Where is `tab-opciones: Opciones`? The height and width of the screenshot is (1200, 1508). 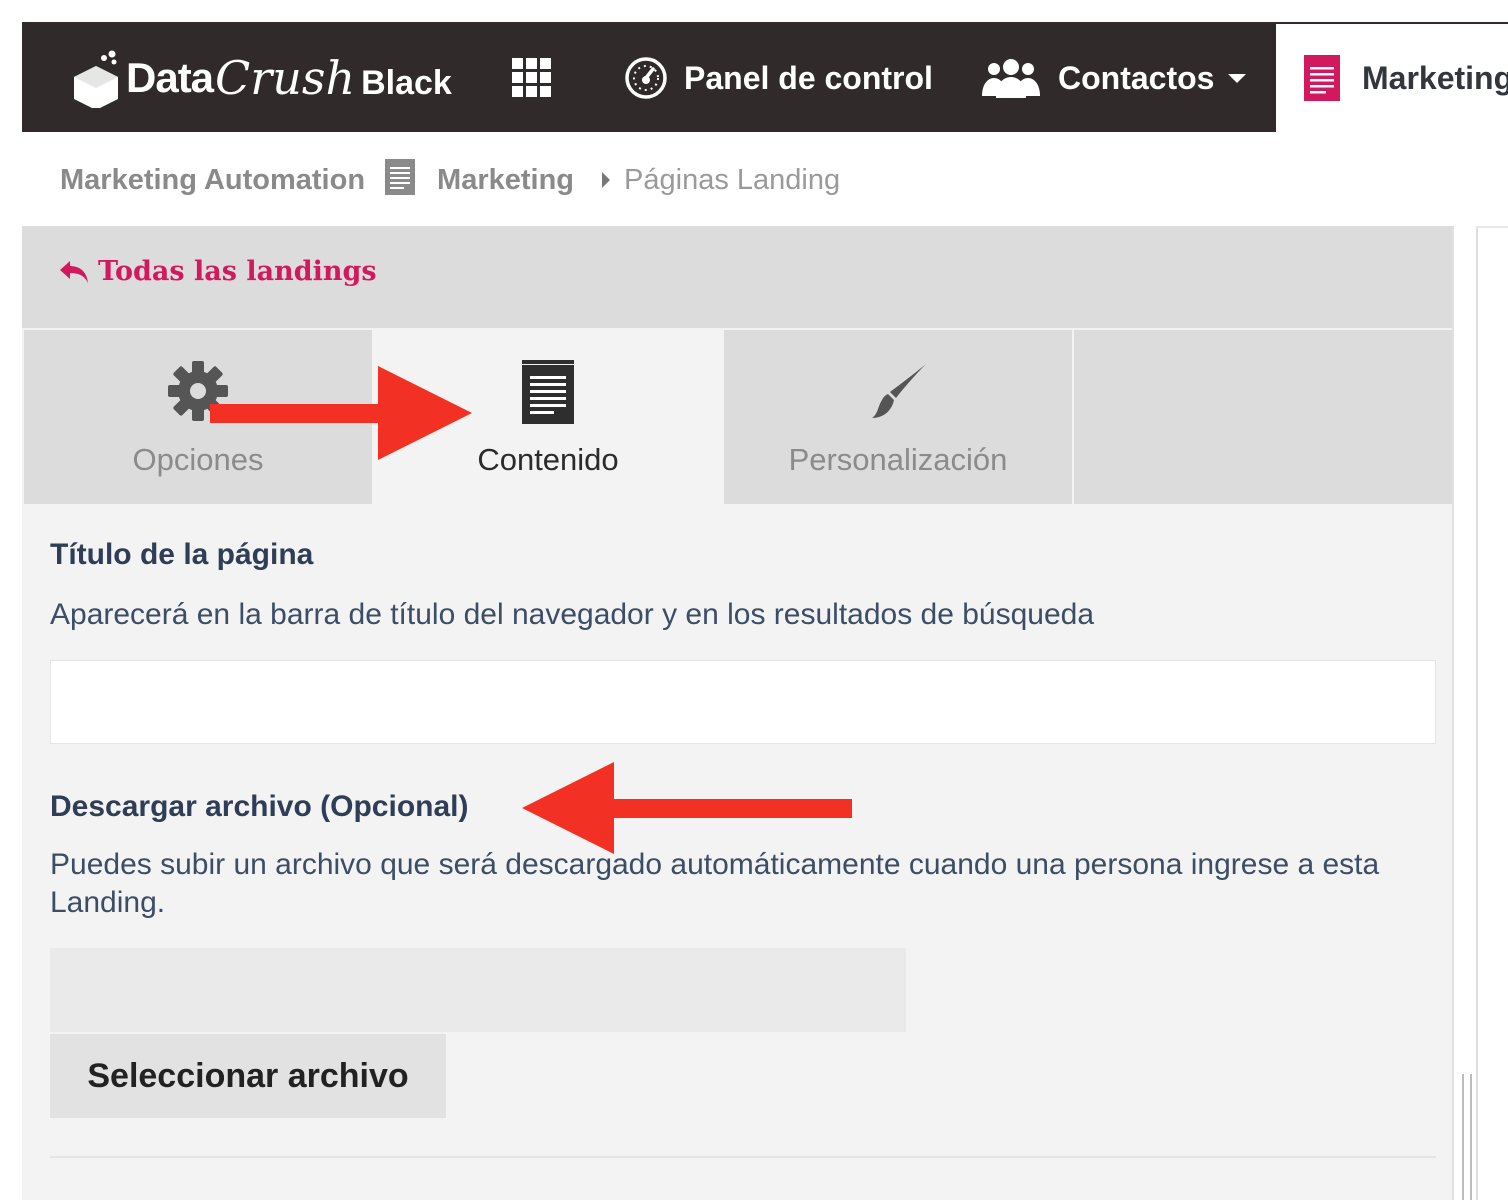
tab-opciones: Opciones is located at coordinates (198, 417).